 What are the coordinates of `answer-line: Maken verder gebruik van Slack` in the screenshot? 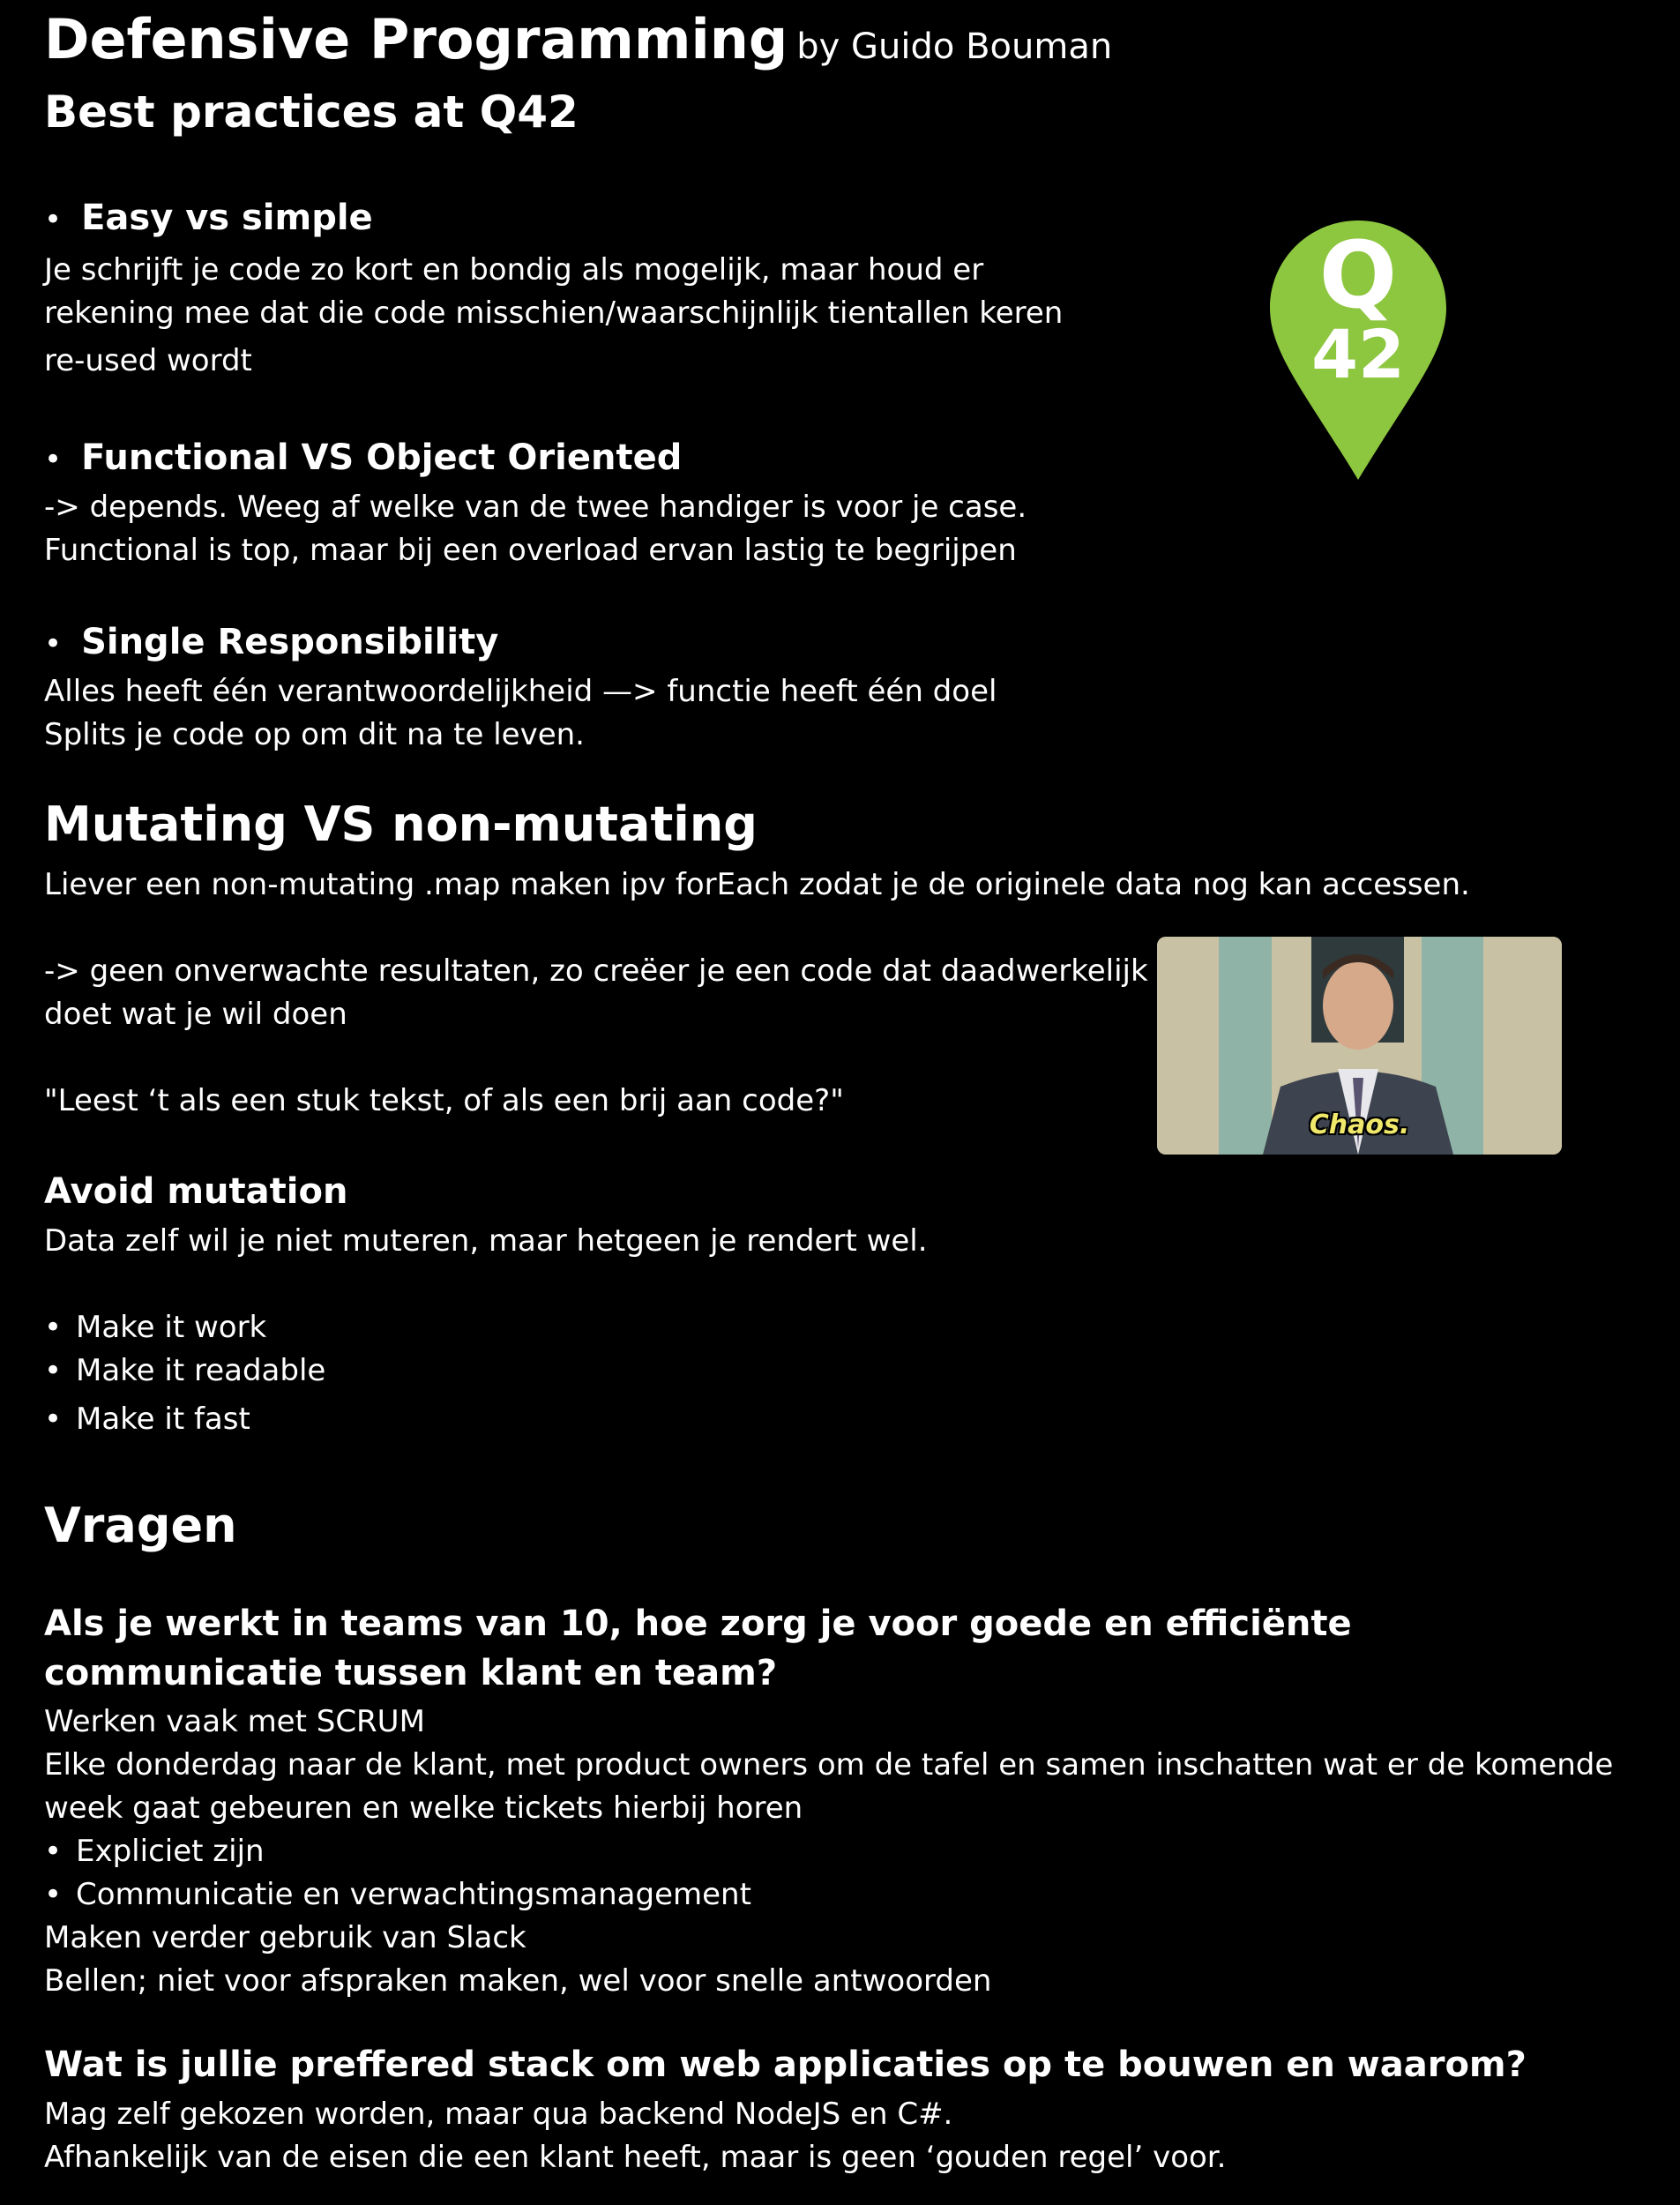 It's located at (285, 1937).